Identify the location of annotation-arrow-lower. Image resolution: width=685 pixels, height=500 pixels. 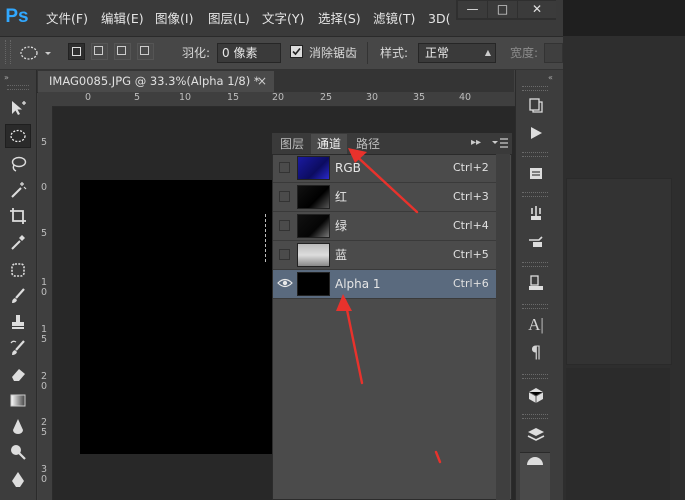
(438, 457).